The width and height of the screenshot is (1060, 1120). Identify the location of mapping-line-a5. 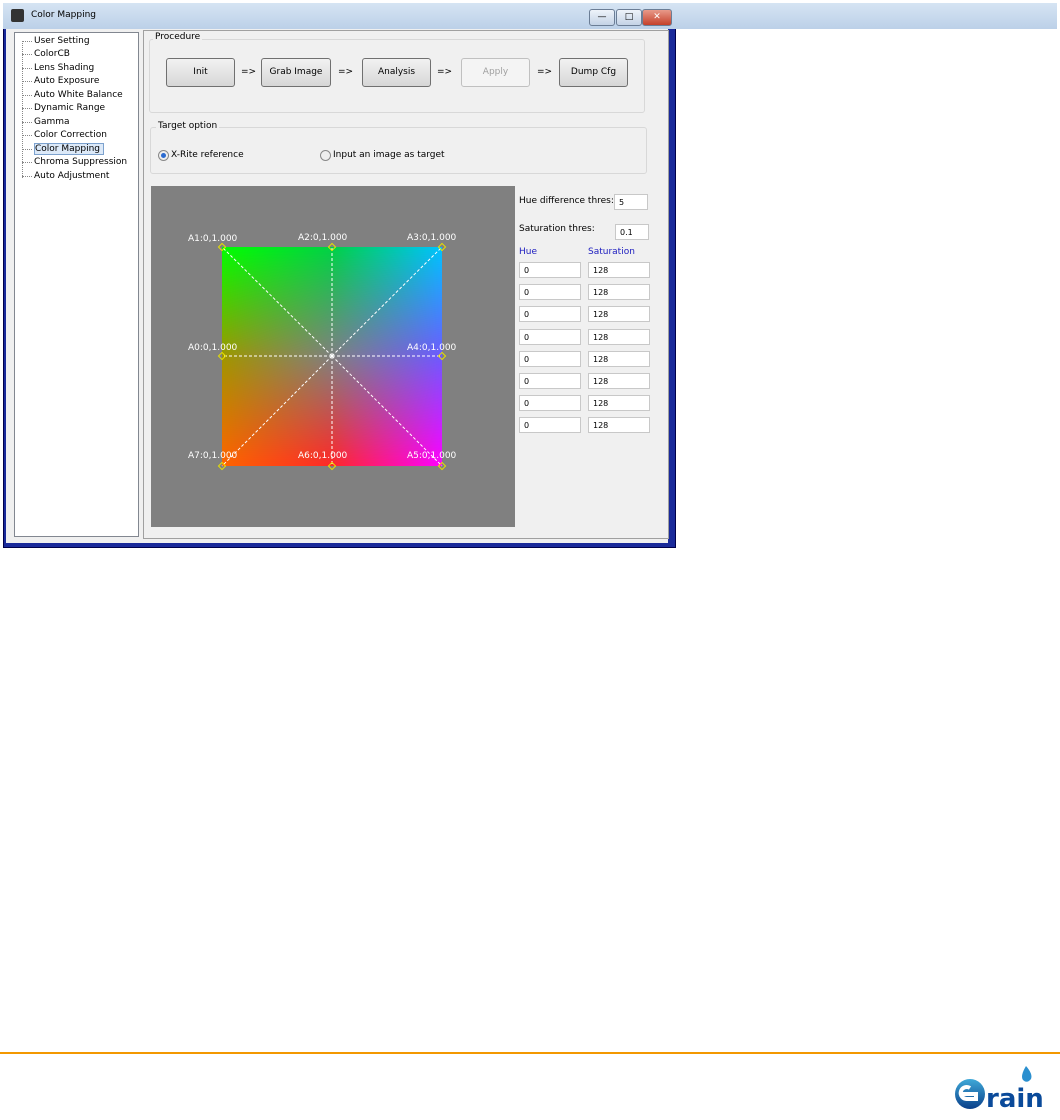
(387, 411).